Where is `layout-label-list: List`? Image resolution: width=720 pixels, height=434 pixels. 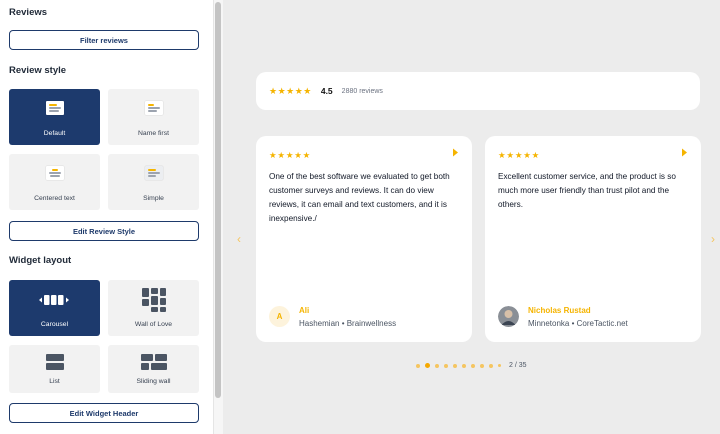
layout-label-list: List is located at coordinates (54, 381).